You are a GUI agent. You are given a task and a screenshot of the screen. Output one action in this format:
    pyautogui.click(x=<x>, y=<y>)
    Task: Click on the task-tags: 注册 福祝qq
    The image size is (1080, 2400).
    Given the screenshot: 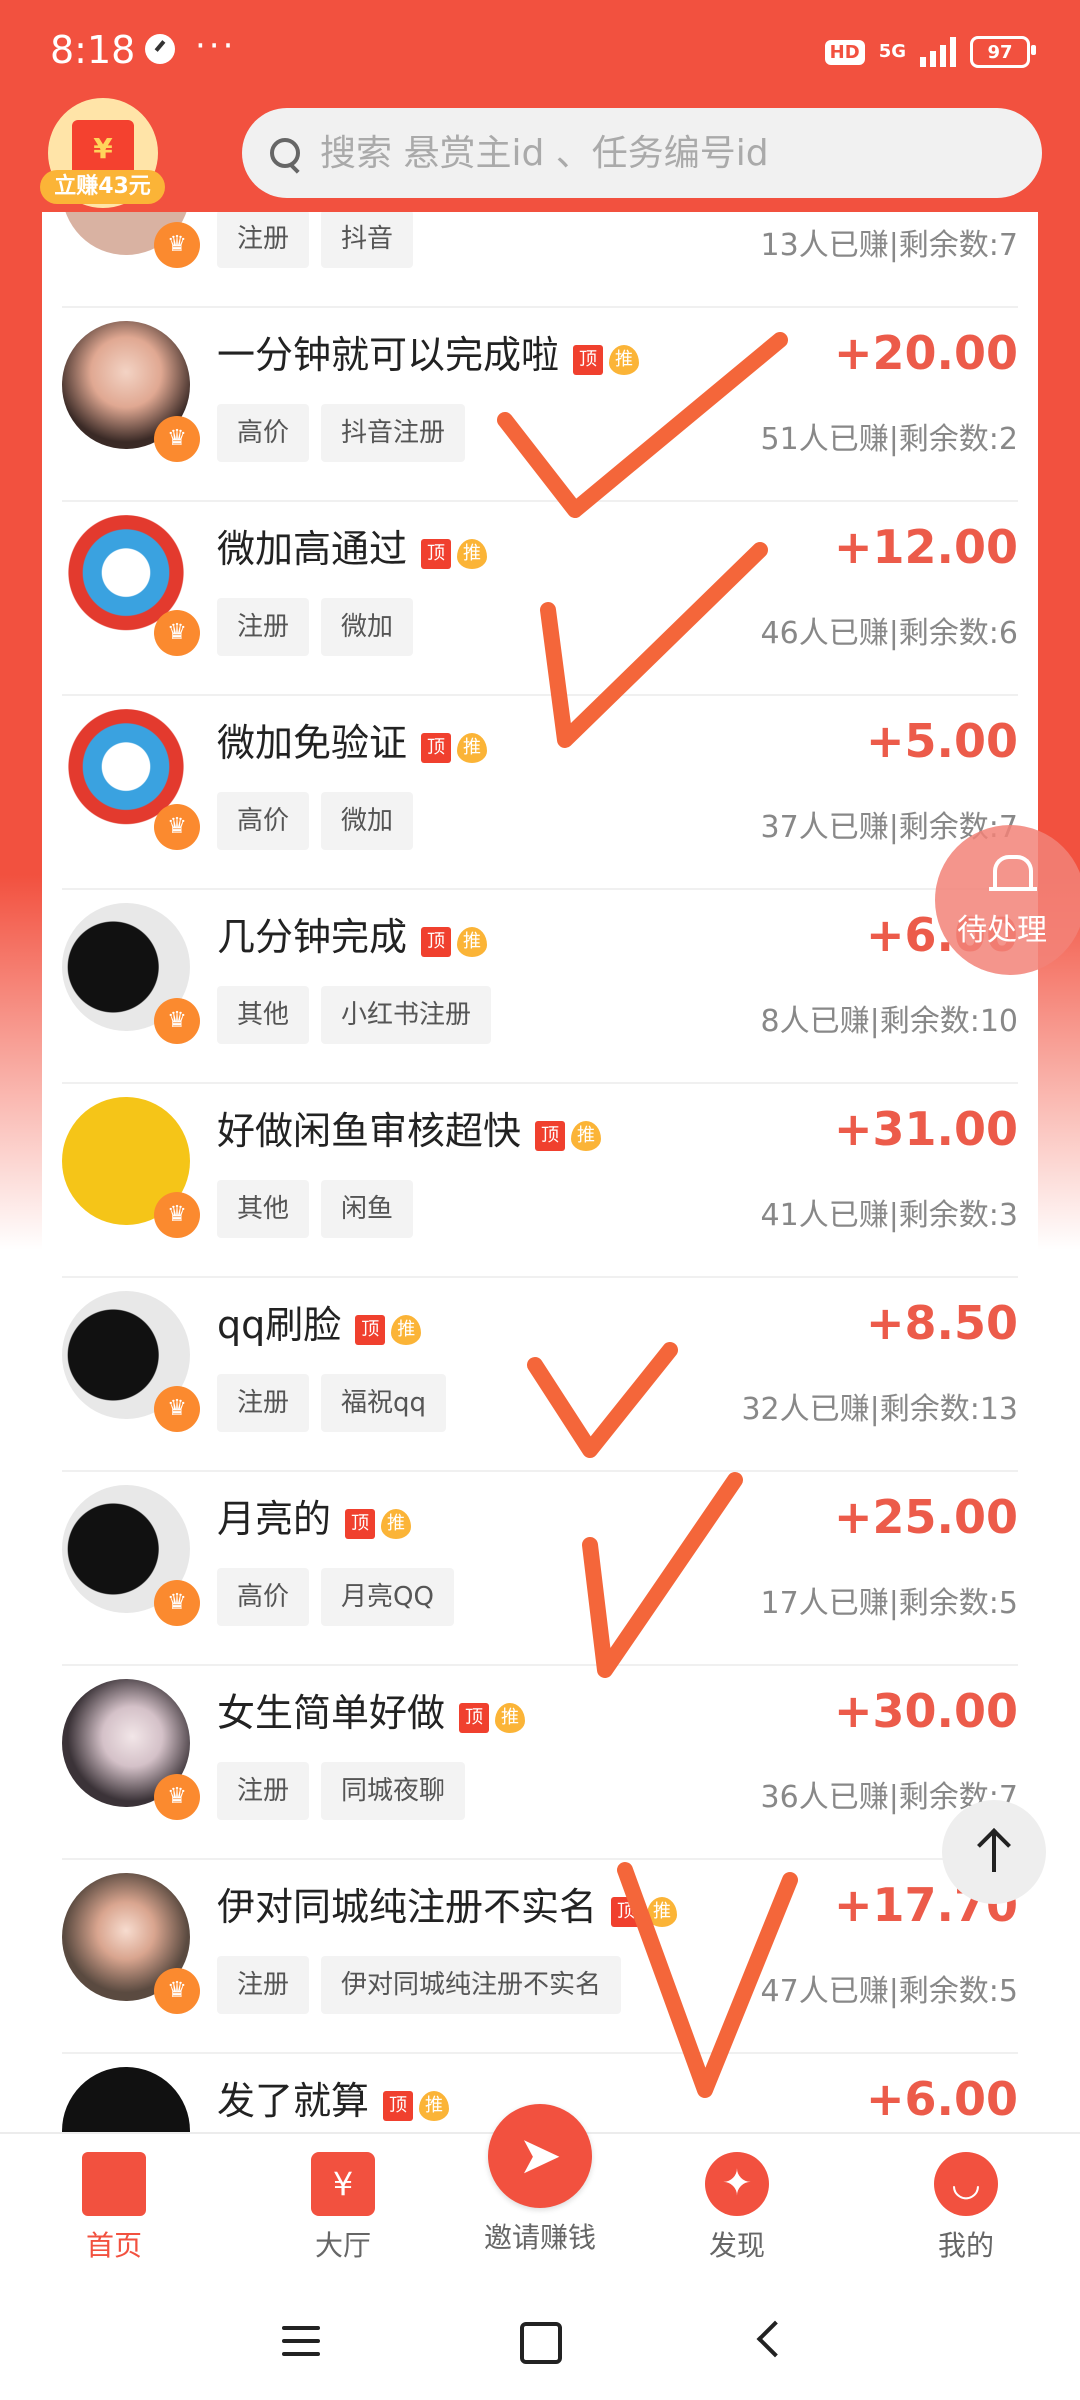 What is the action you would take?
    pyautogui.click(x=332, y=1403)
    